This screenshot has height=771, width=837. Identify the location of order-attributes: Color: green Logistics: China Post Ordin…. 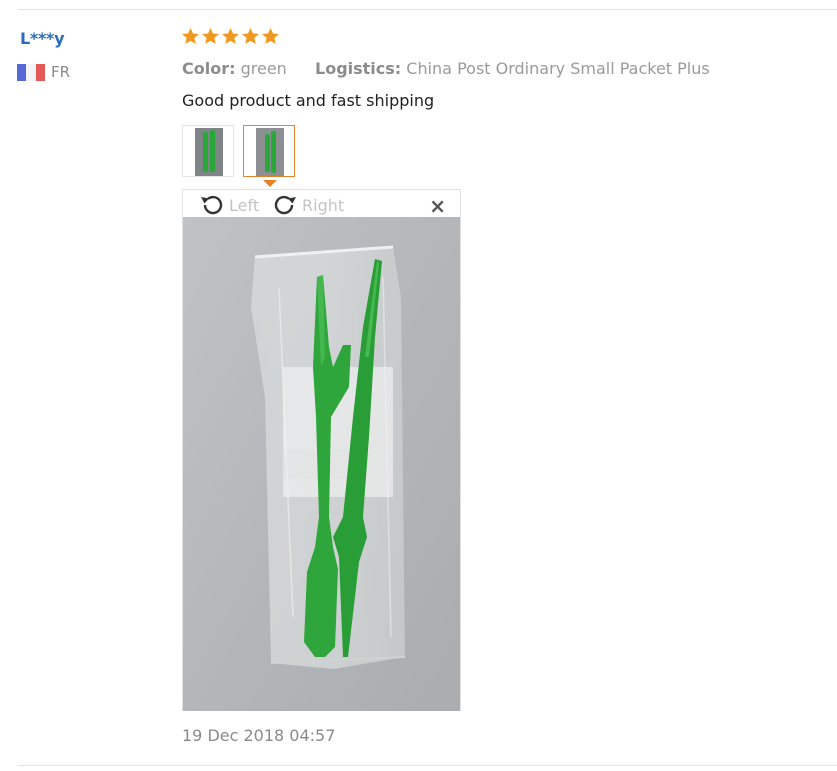
(446, 68).